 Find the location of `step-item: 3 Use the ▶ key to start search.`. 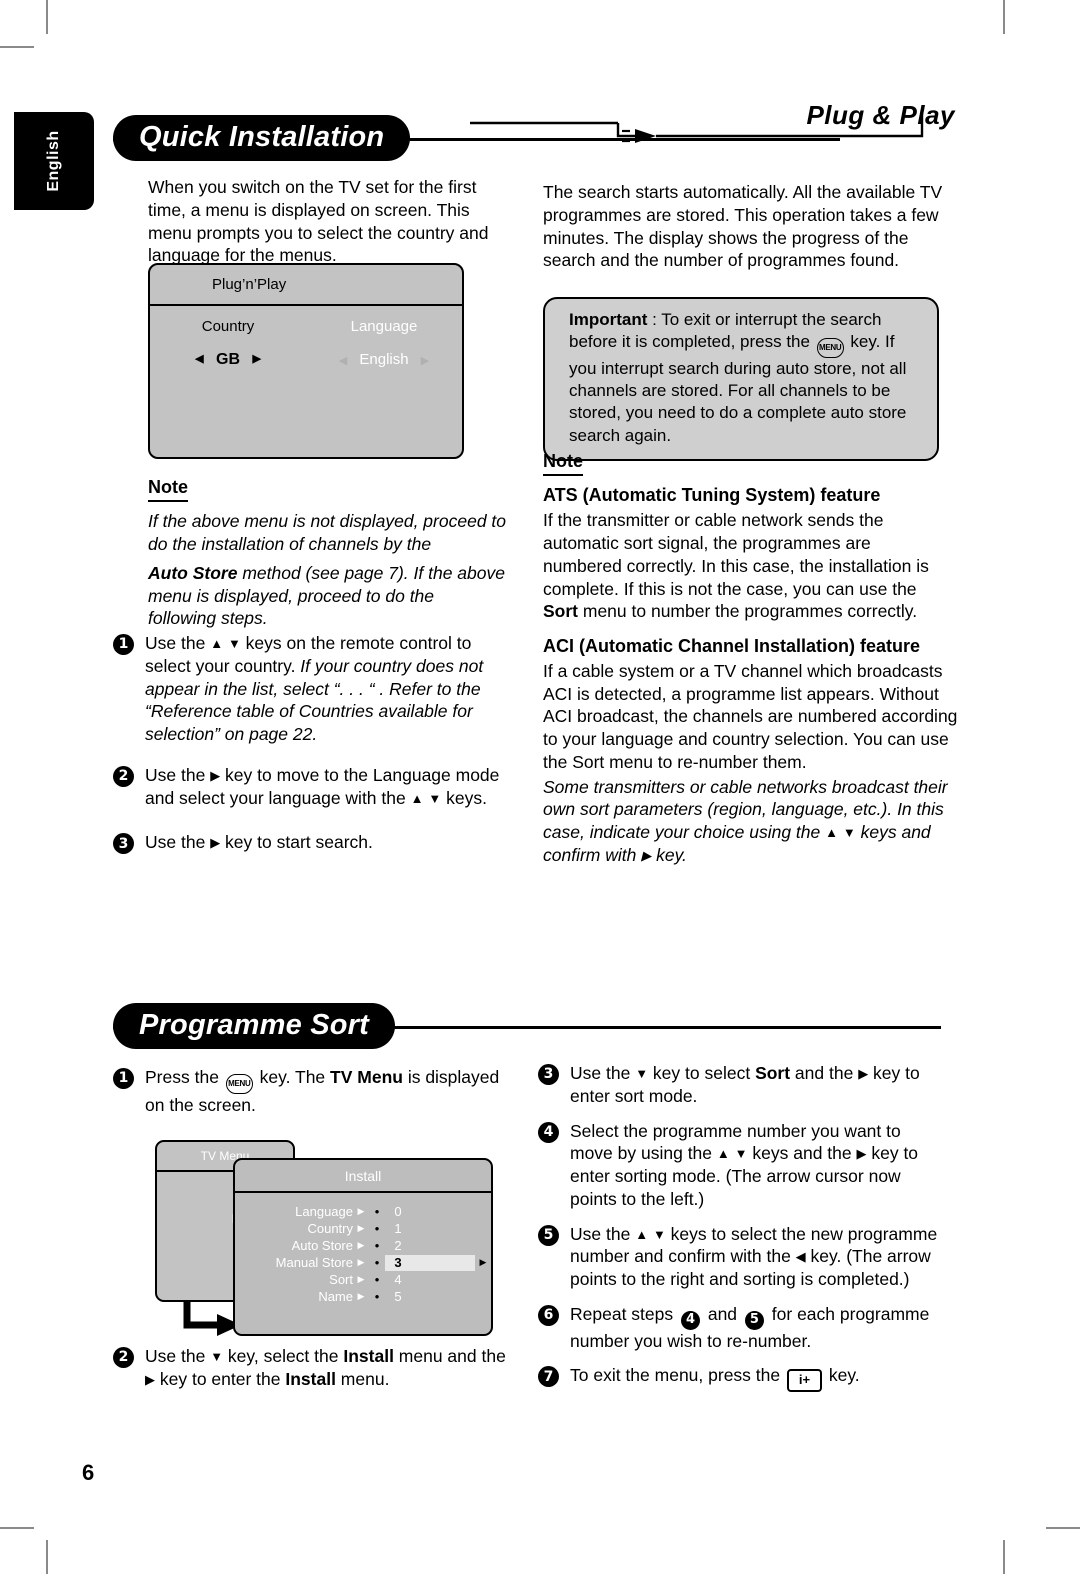

step-item: 3 Use the ▶ key to start search. is located at coordinates (312, 843).